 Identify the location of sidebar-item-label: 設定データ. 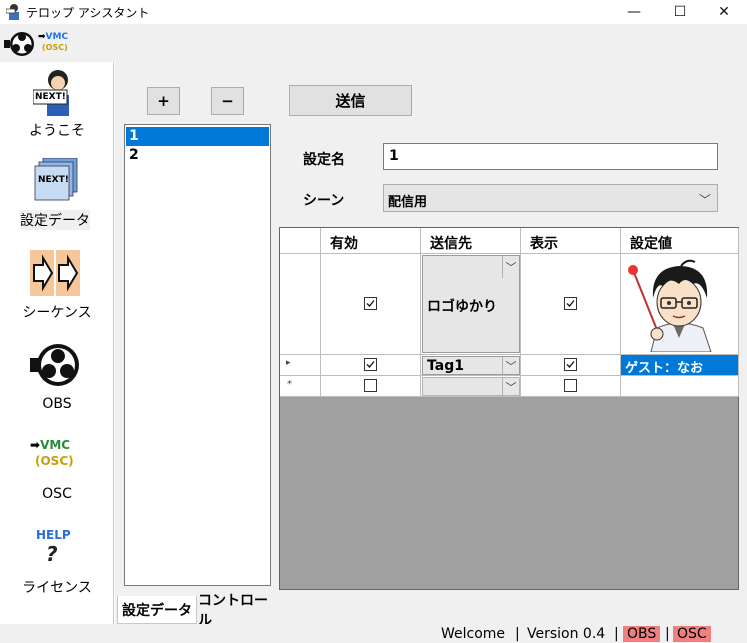
(55, 220).